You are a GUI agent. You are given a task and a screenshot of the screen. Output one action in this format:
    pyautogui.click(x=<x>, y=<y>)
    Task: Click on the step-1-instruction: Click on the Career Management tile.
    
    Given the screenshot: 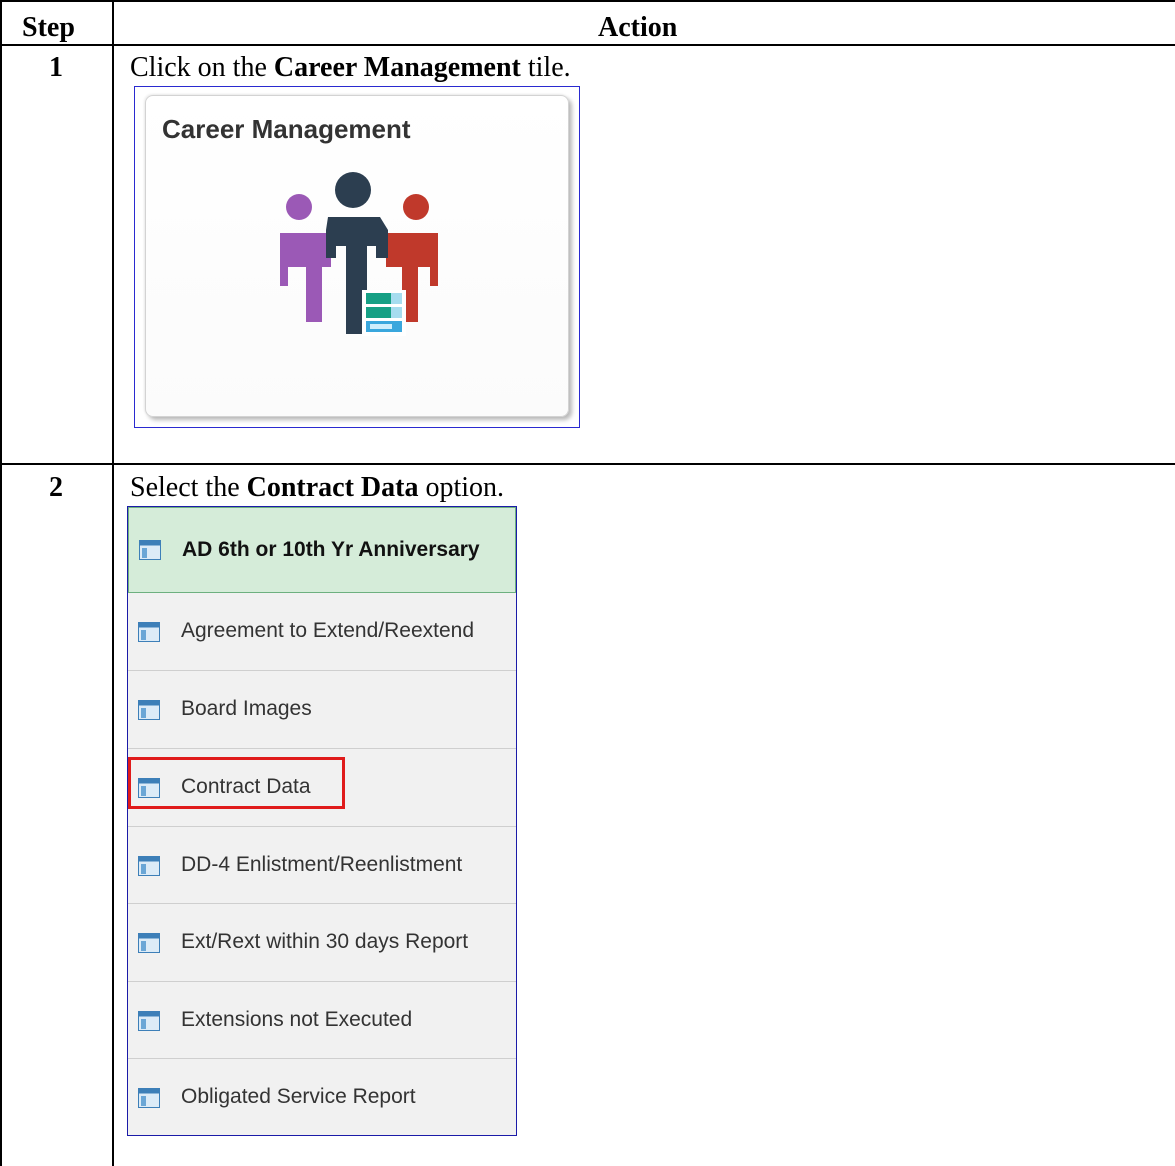 What is the action you would take?
    pyautogui.click(x=350, y=68)
    